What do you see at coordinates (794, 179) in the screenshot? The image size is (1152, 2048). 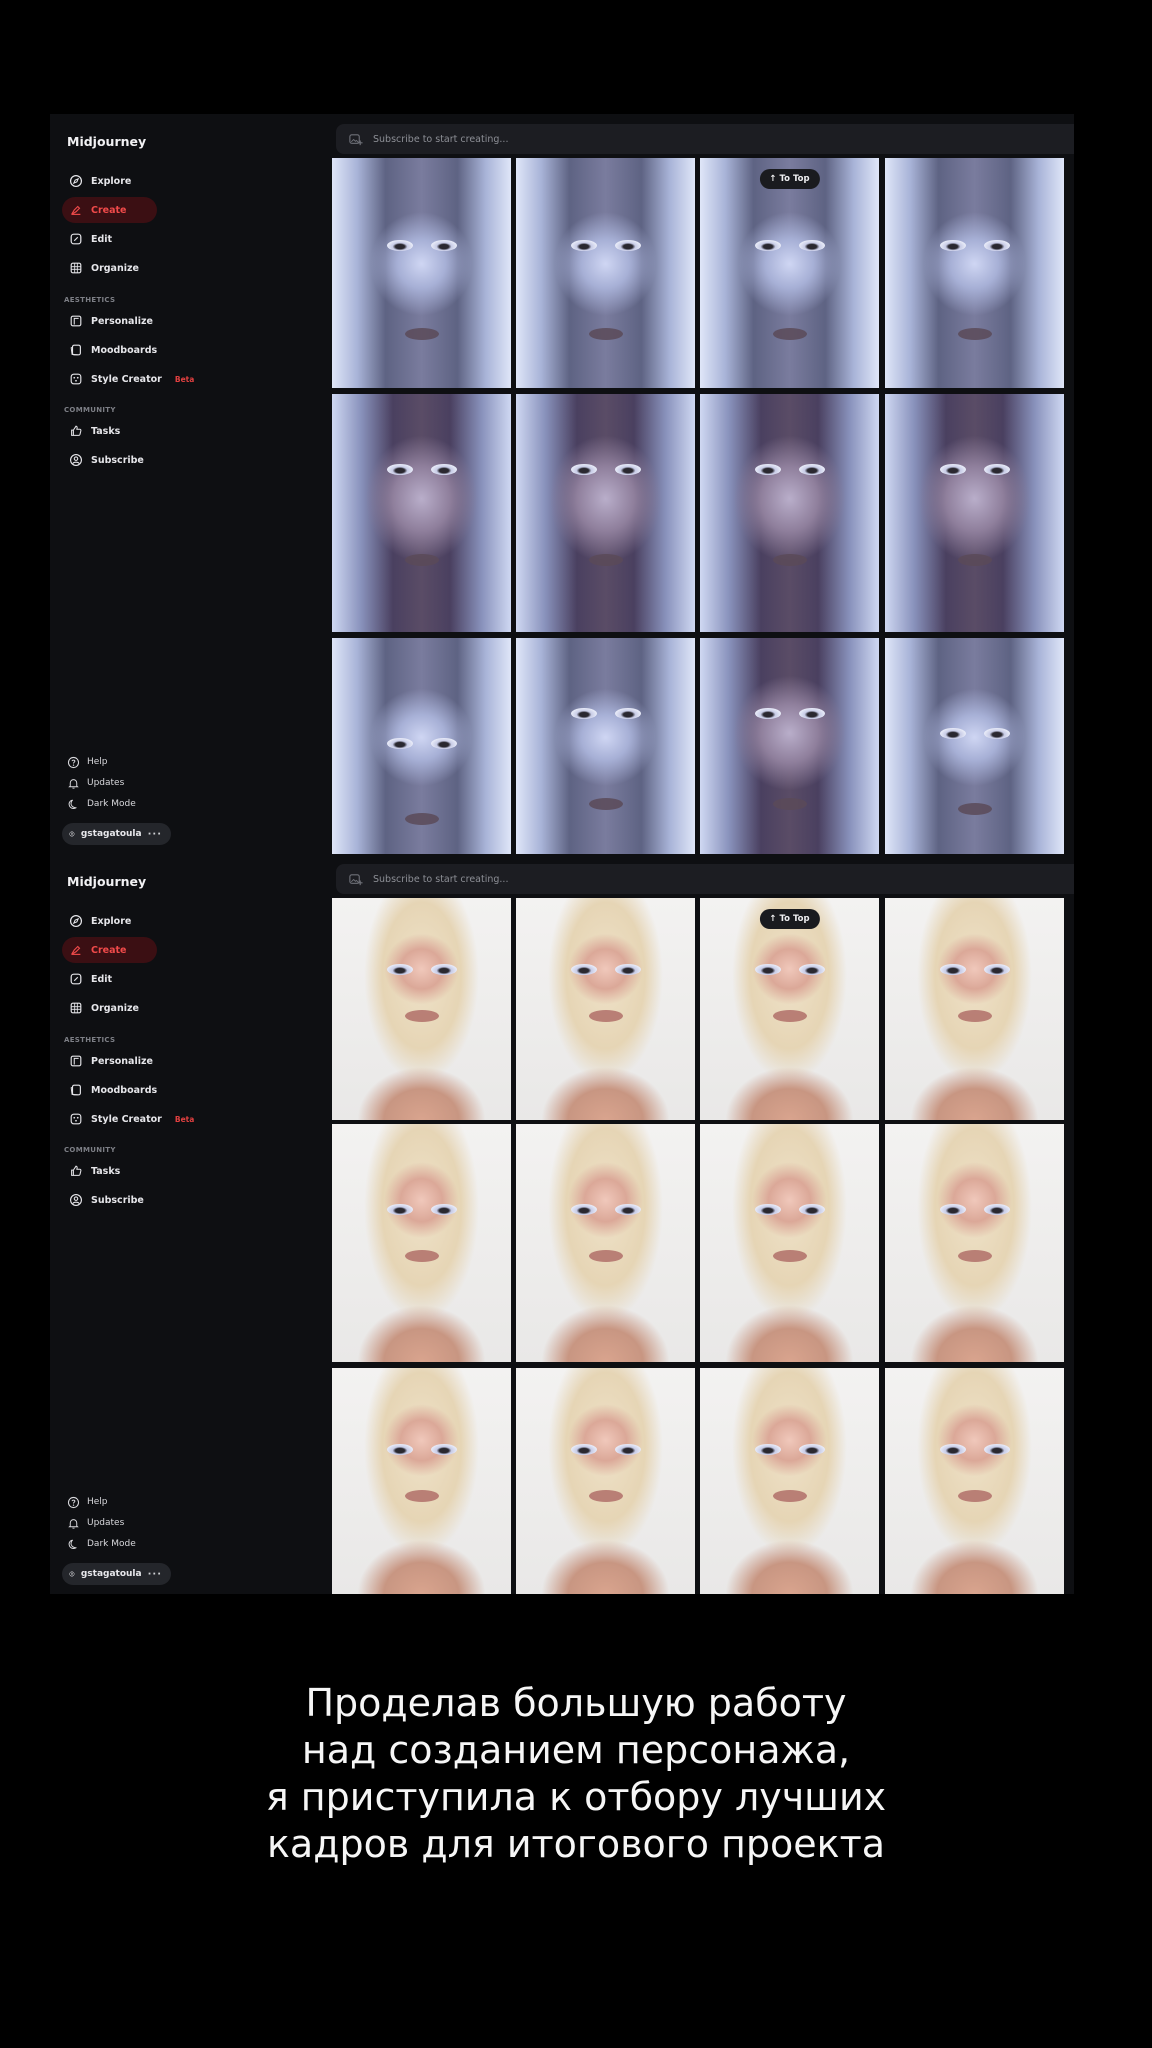 I see `to-top-label: To Top` at bounding box center [794, 179].